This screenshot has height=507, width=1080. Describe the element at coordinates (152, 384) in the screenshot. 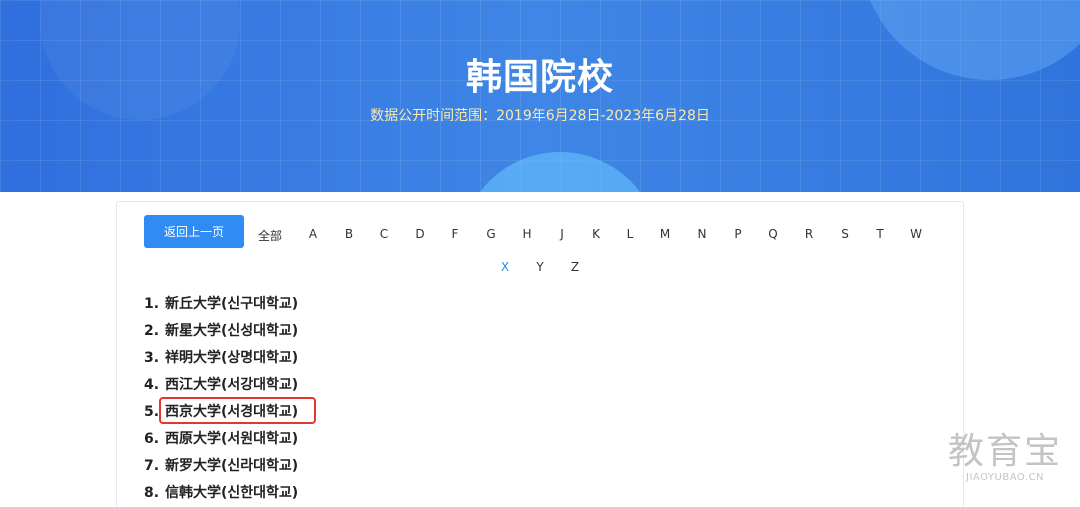

I see `list-item-number: 4.` at that location.